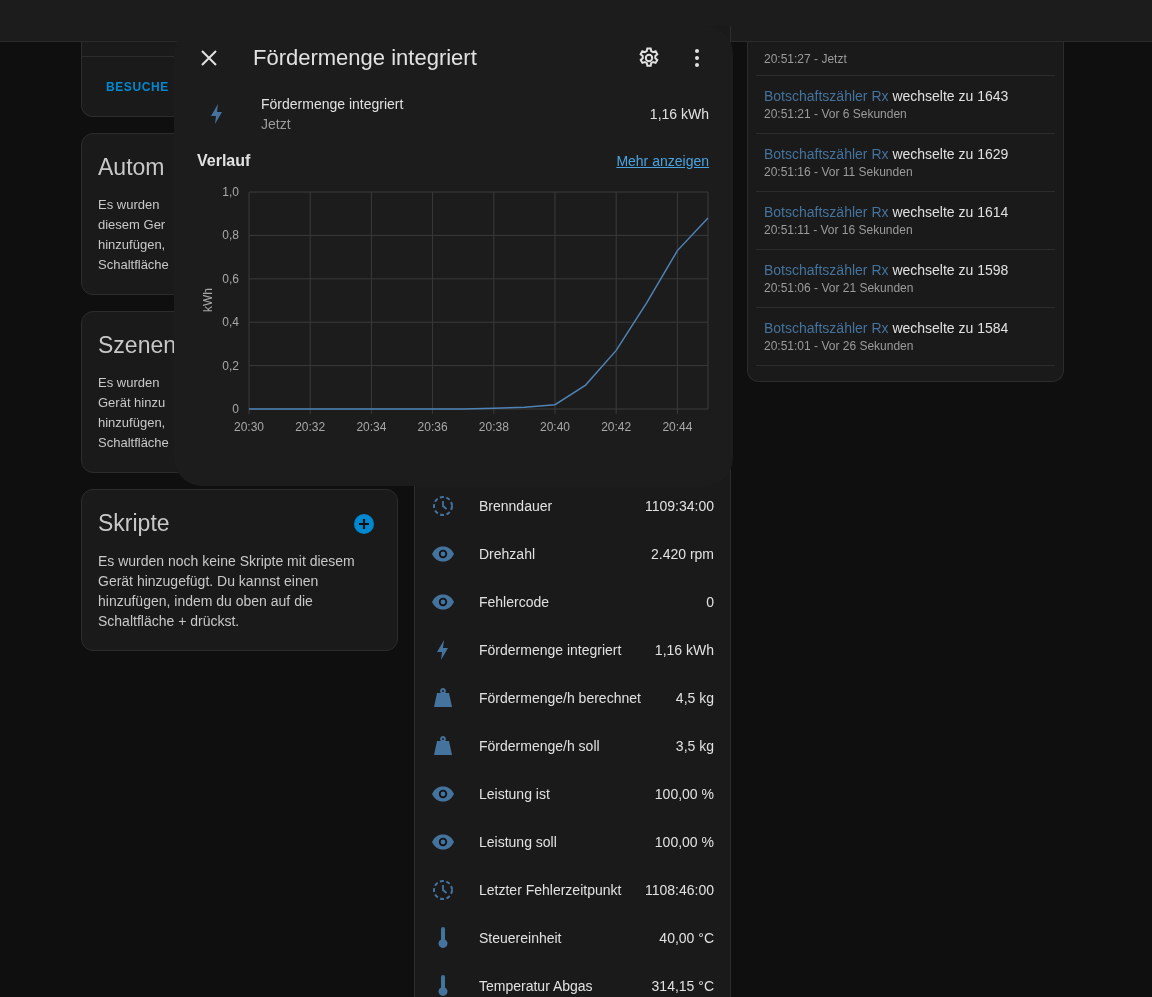 The width and height of the screenshot is (1152, 997). Describe the element at coordinates (230, 365) in the screenshot. I see `axis-label: 0,2` at that location.